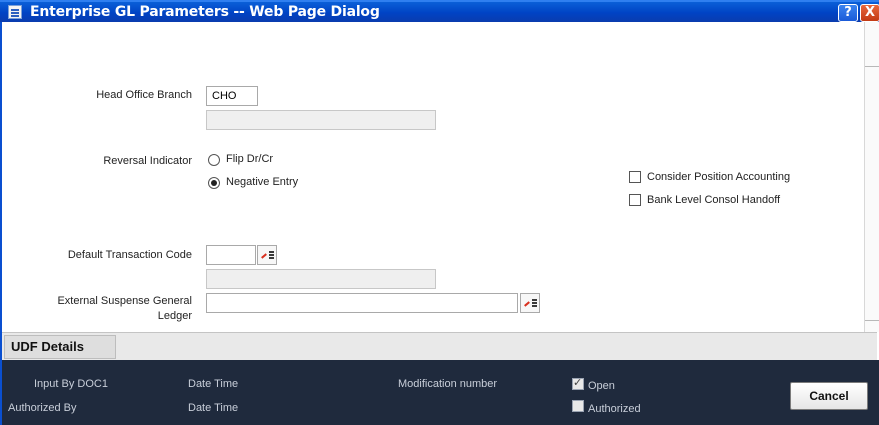 The height and width of the screenshot is (425, 879). I want to click on authorized-label: Authorized, so click(614, 409).